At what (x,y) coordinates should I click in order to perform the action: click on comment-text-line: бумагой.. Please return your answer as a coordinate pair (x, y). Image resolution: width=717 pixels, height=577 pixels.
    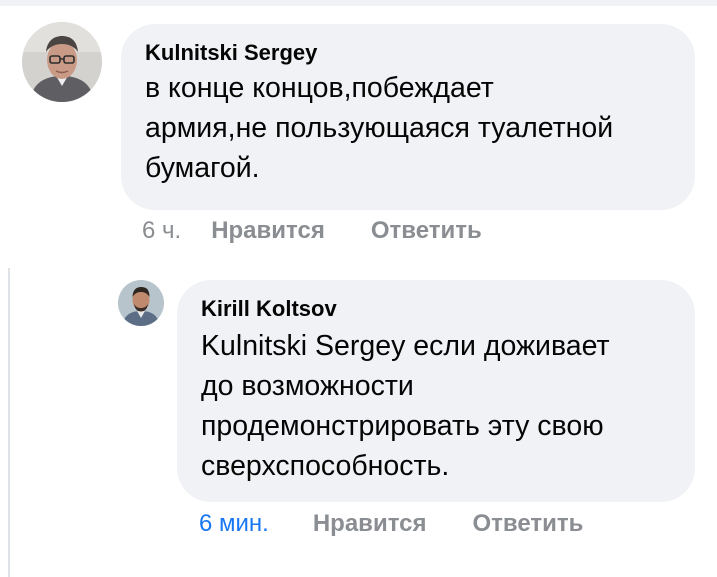
    Looking at the image, I should click on (202, 168).